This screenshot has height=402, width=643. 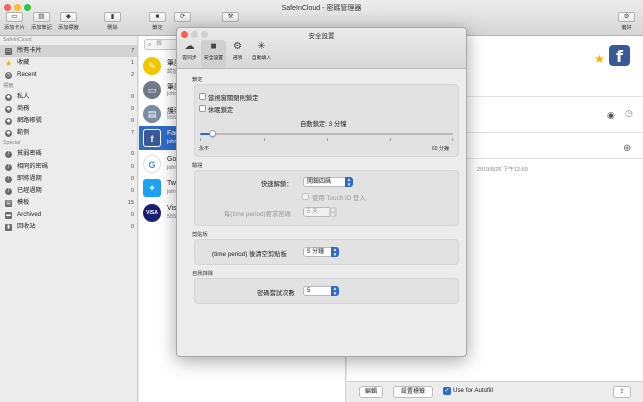 I want to click on sidebar-item-recent: ◷ Recent 2, so click(x=68, y=75).